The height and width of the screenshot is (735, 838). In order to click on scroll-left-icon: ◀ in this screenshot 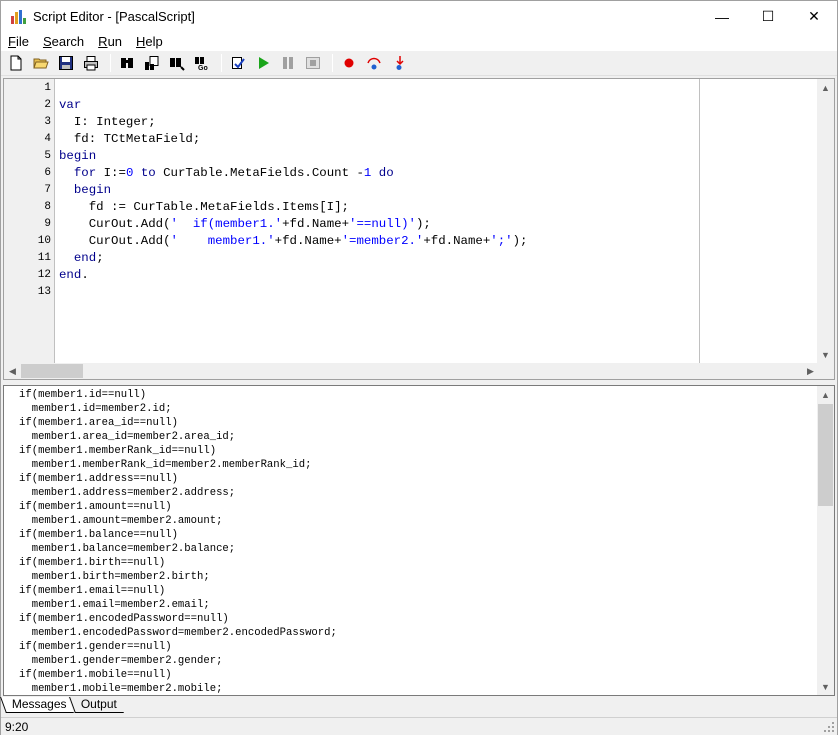, I will do `click(12, 371)`.